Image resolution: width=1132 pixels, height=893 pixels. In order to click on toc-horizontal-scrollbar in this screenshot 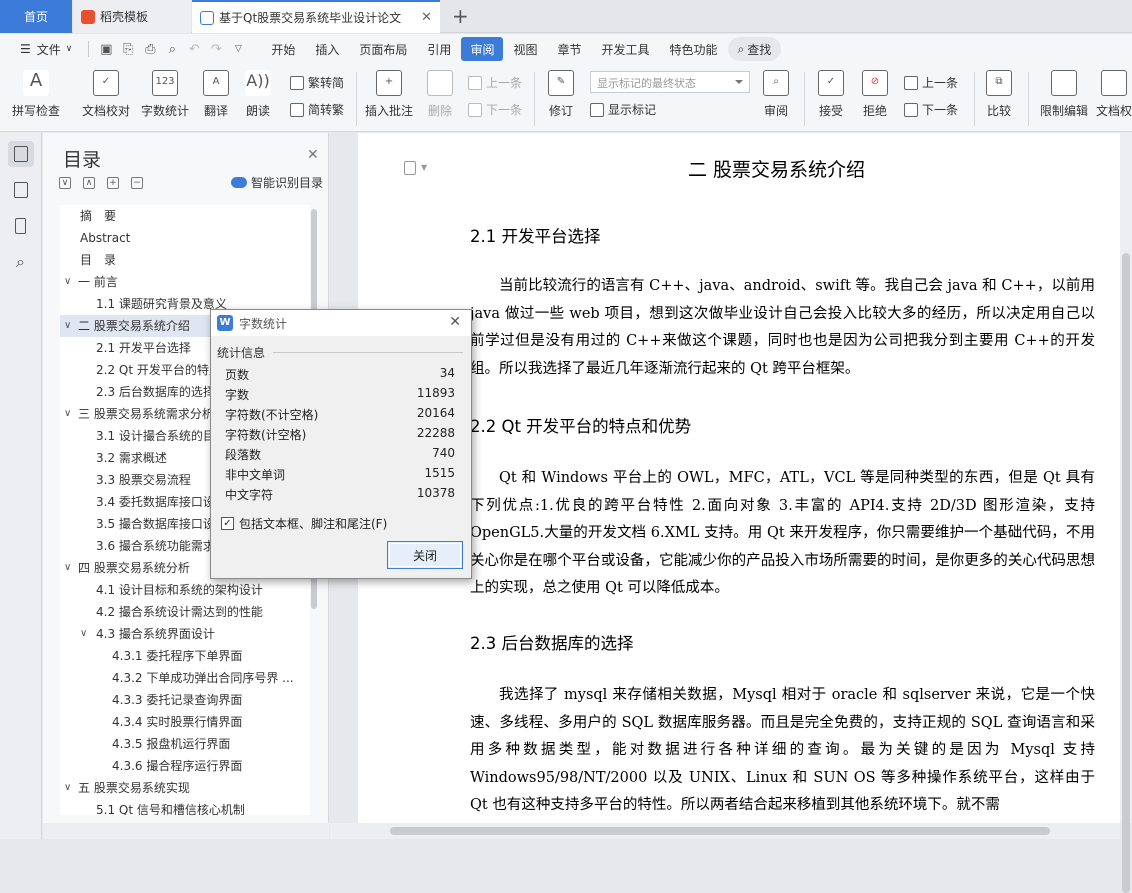, I will do `click(186, 831)`.